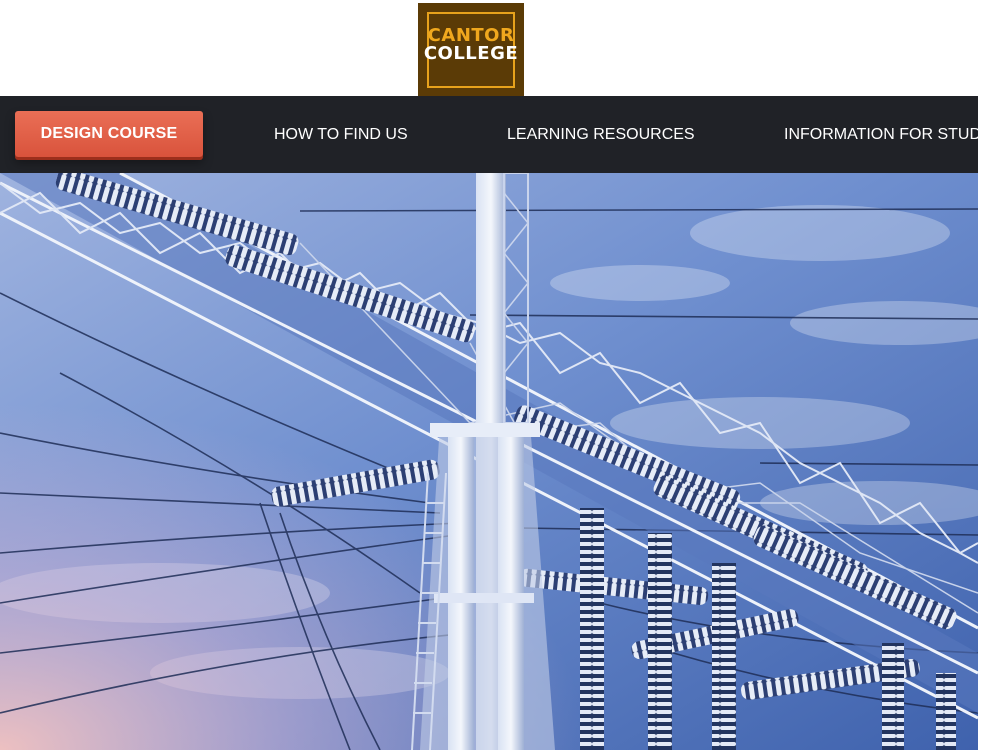 The height and width of the screenshot is (750, 1000). What do you see at coordinates (881, 134) in the screenshot?
I see `nav-link-information-for-students: INFORMATION FOR STUD` at bounding box center [881, 134].